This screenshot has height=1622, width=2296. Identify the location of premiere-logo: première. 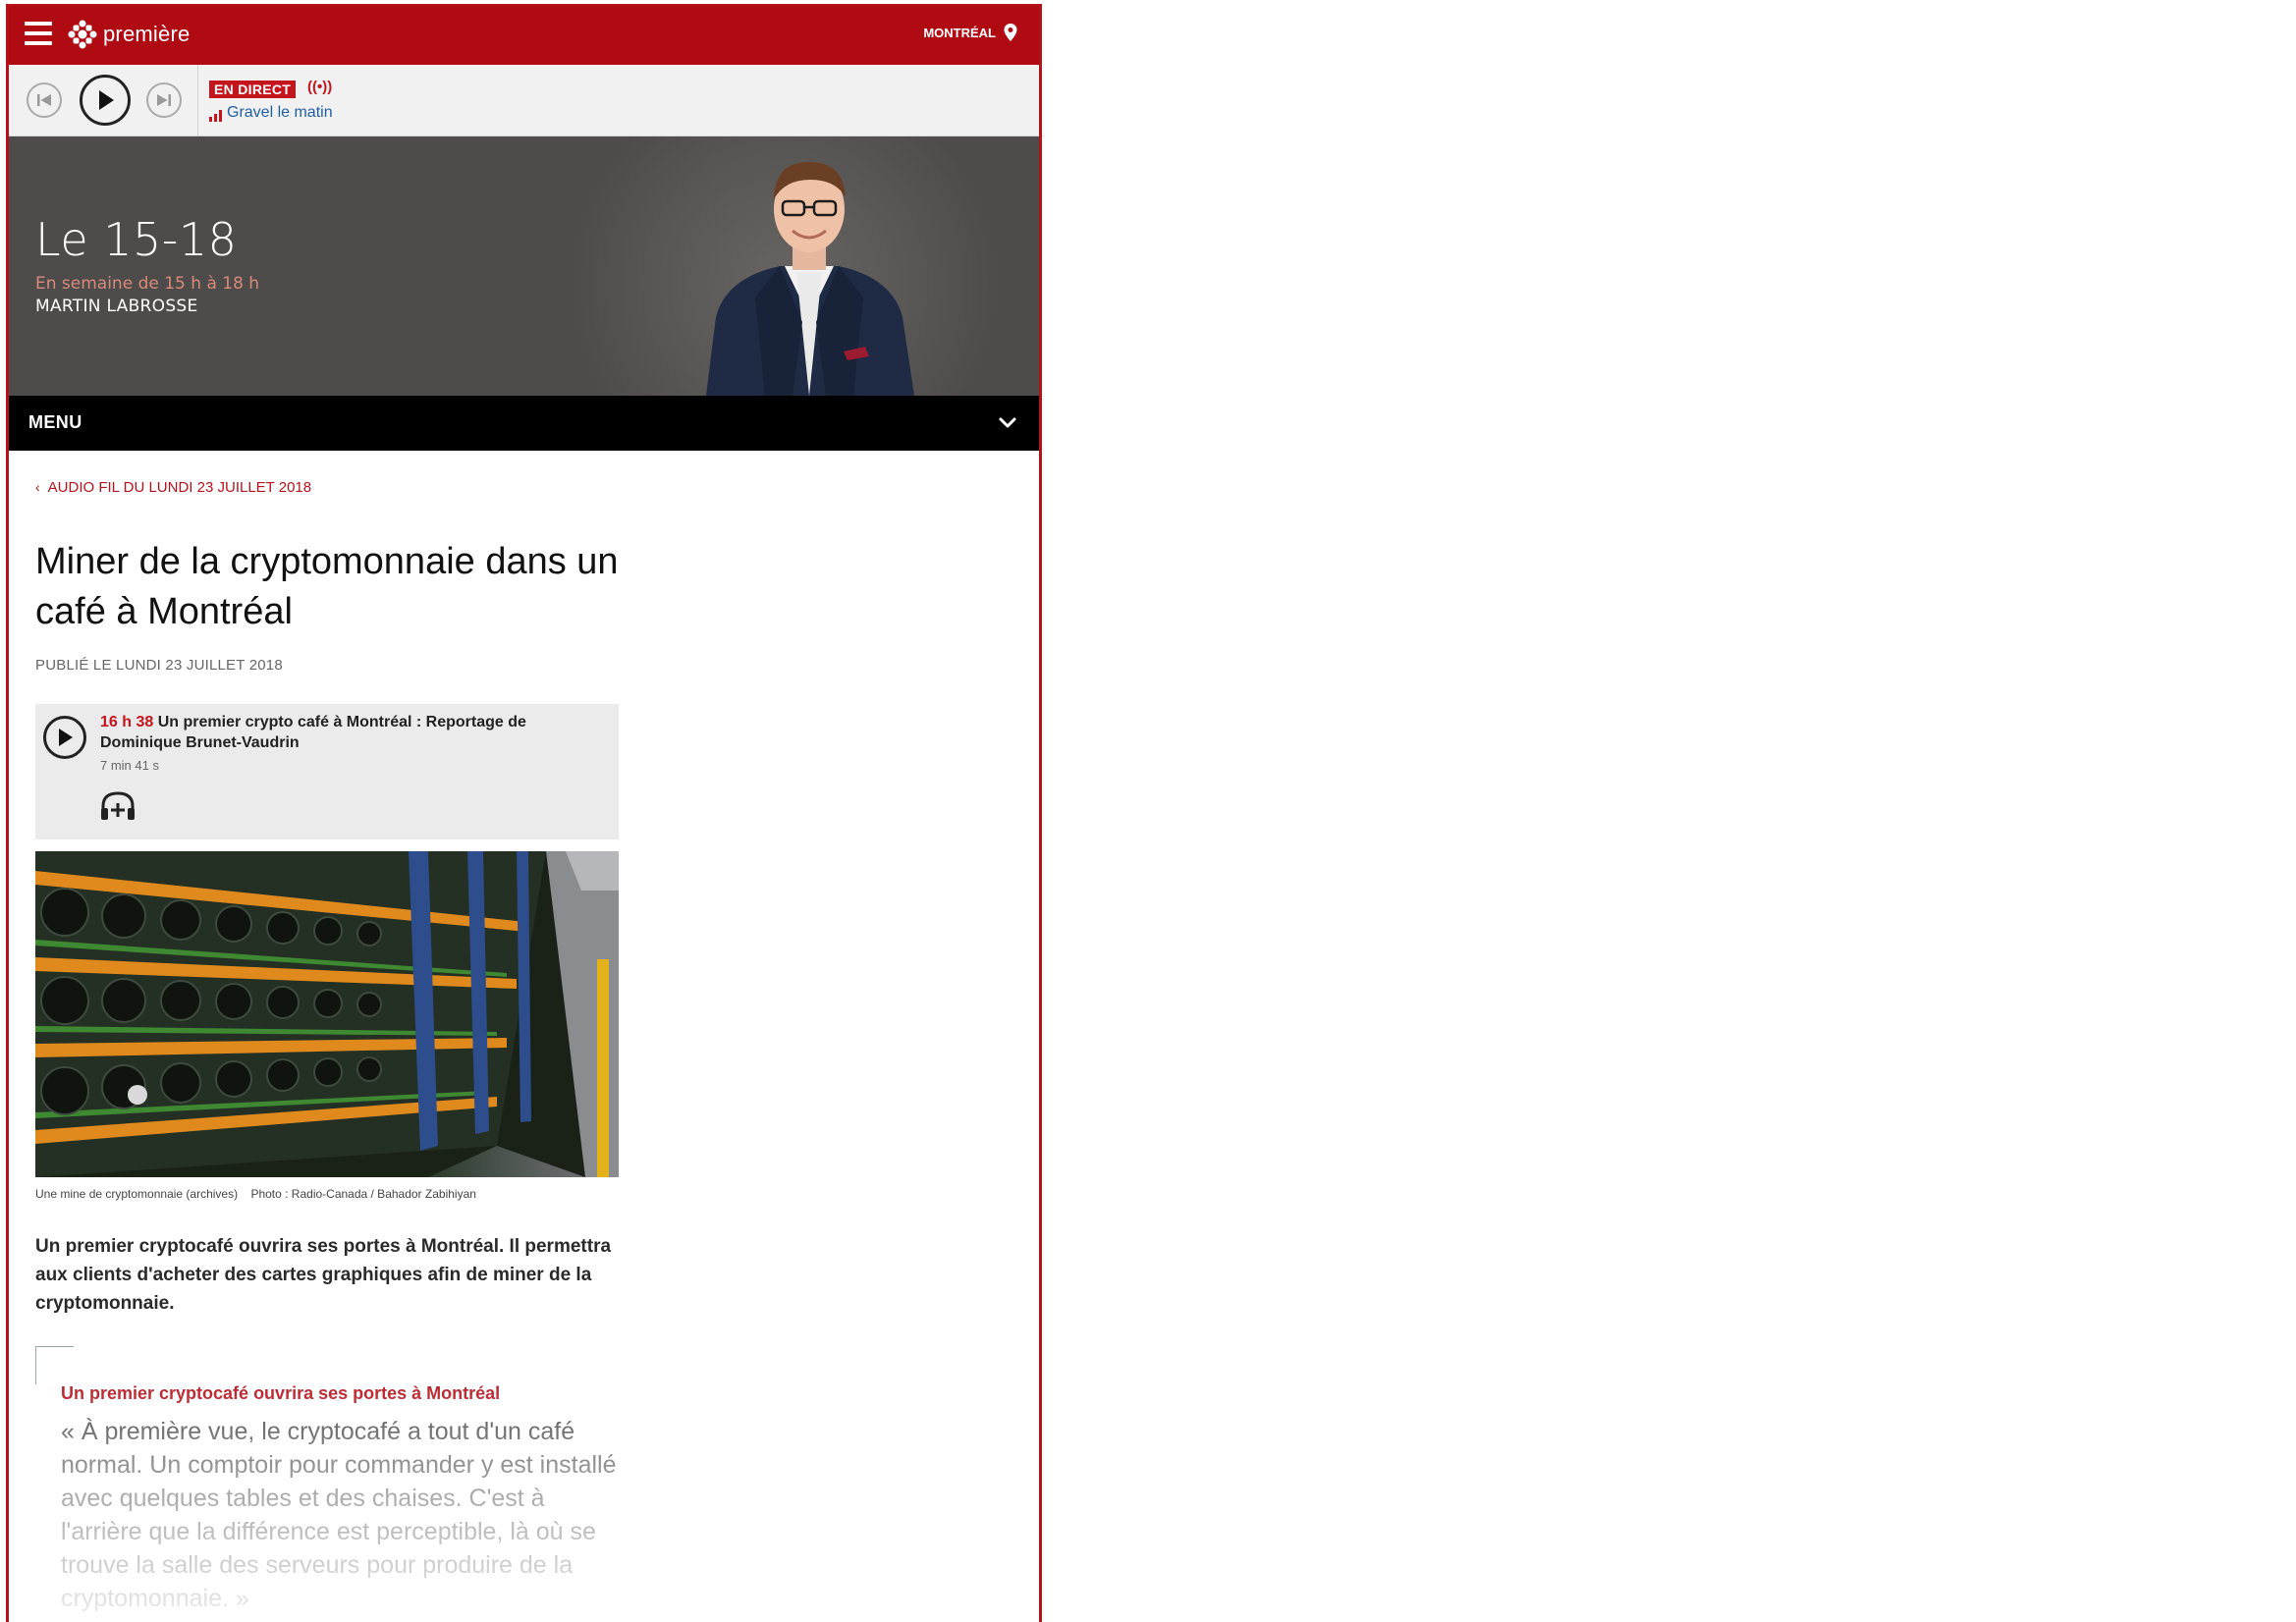
(129, 34).